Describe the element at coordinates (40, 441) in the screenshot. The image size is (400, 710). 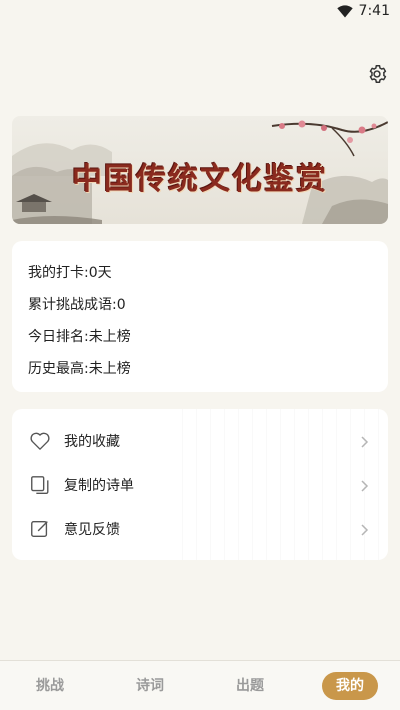
I see `heart-icon` at that location.